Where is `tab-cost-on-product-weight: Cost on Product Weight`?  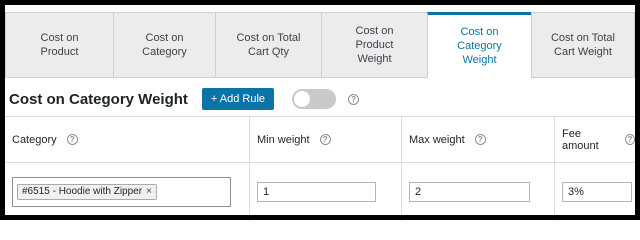 tab-cost-on-product-weight: Cost on Product Weight is located at coordinates (374, 45).